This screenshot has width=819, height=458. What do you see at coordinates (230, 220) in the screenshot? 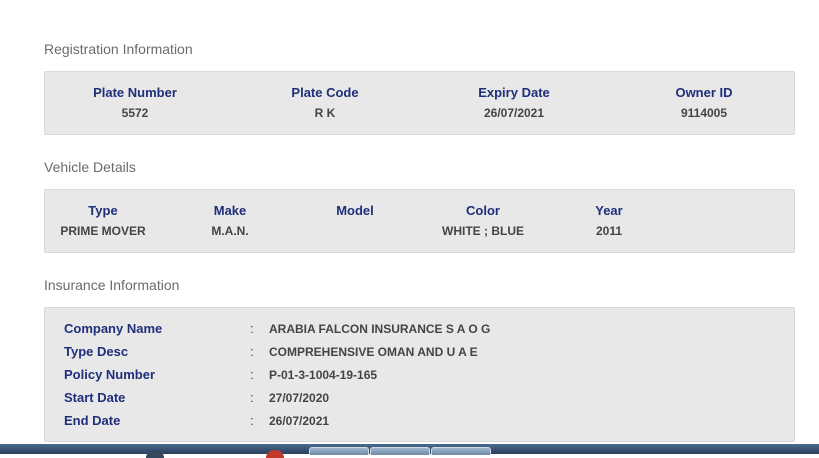
I see `make-field: Make M.A.N.` at bounding box center [230, 220].